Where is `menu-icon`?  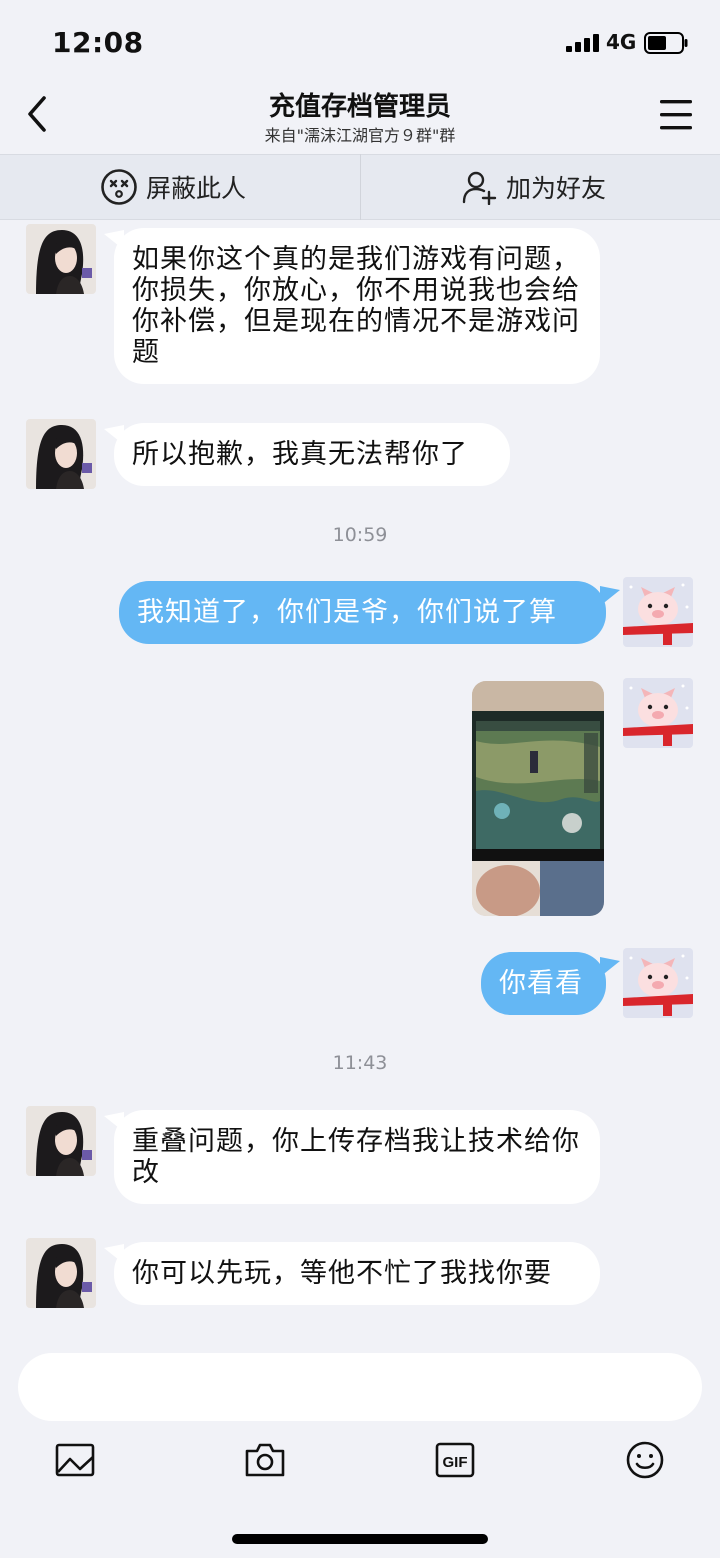 menu-icon is located at coordinates (676, 115).